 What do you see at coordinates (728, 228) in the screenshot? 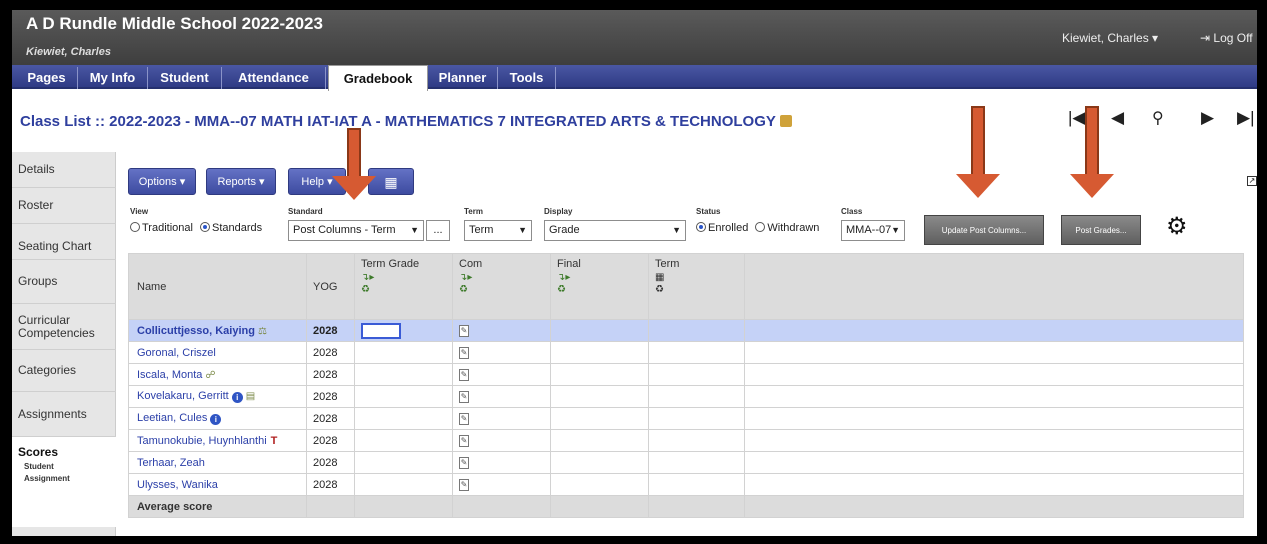
I see `status-enrolled-label: Enrolled` at bounding box center [728, 228].